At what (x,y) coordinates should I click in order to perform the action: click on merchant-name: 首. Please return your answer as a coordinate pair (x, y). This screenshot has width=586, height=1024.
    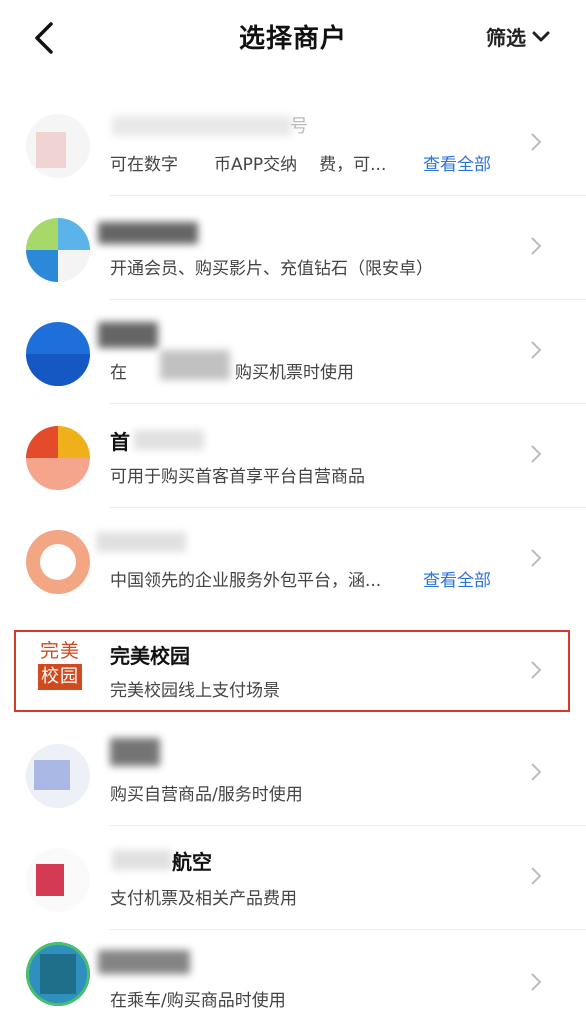
    Looking at the image, I should click on (120, 442).